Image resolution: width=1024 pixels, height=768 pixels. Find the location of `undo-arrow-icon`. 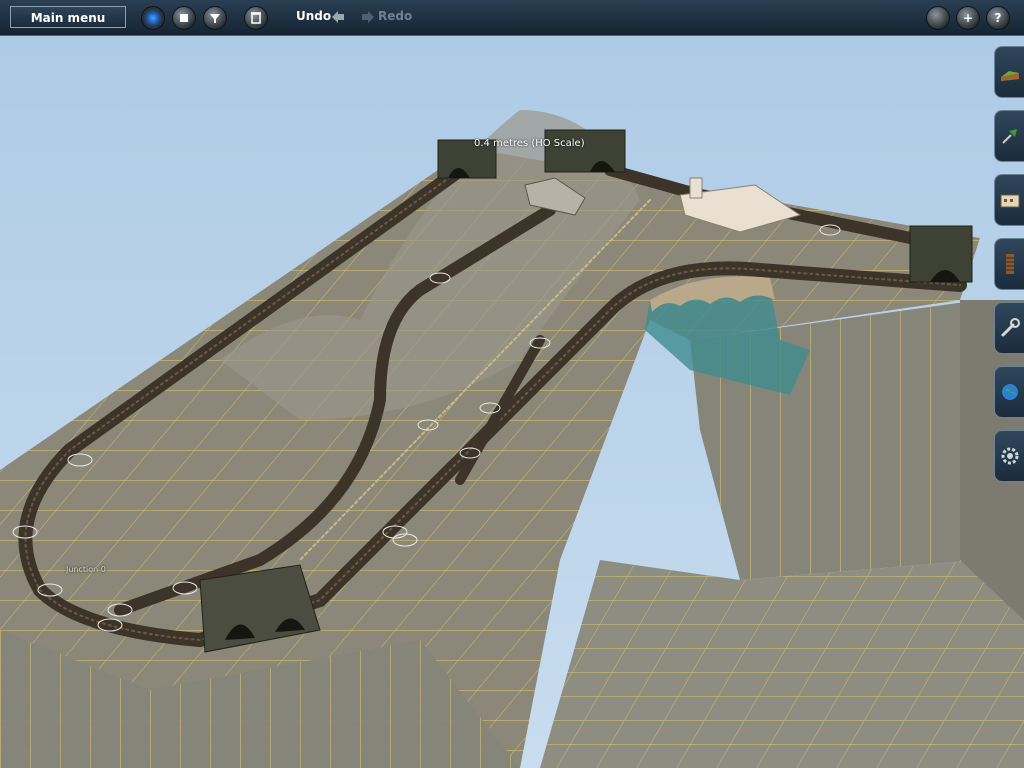

undo-arrow-icon is located at coordinates (338, 17).